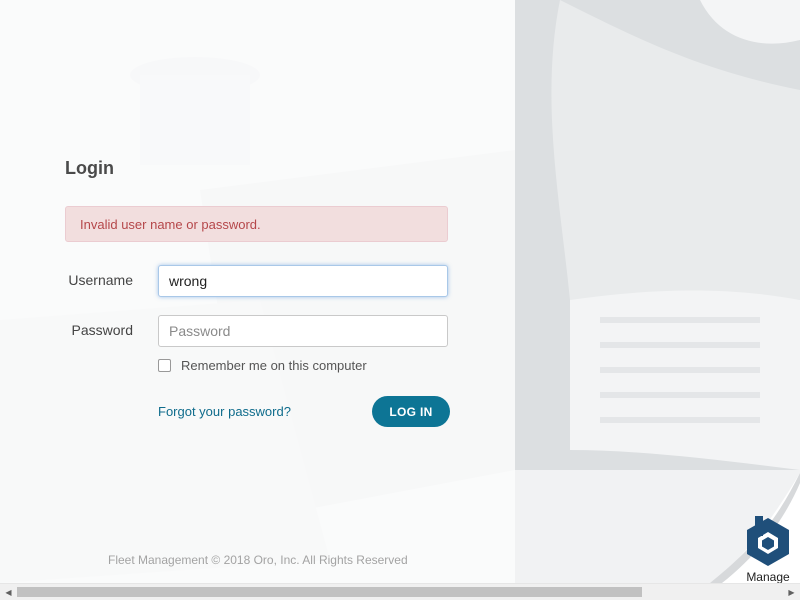 The width and height of the screenshot is (800, 600). Describe the element at coordinates (411, 411) in the screenshot. I see `login-button: LOG IN` at that location.